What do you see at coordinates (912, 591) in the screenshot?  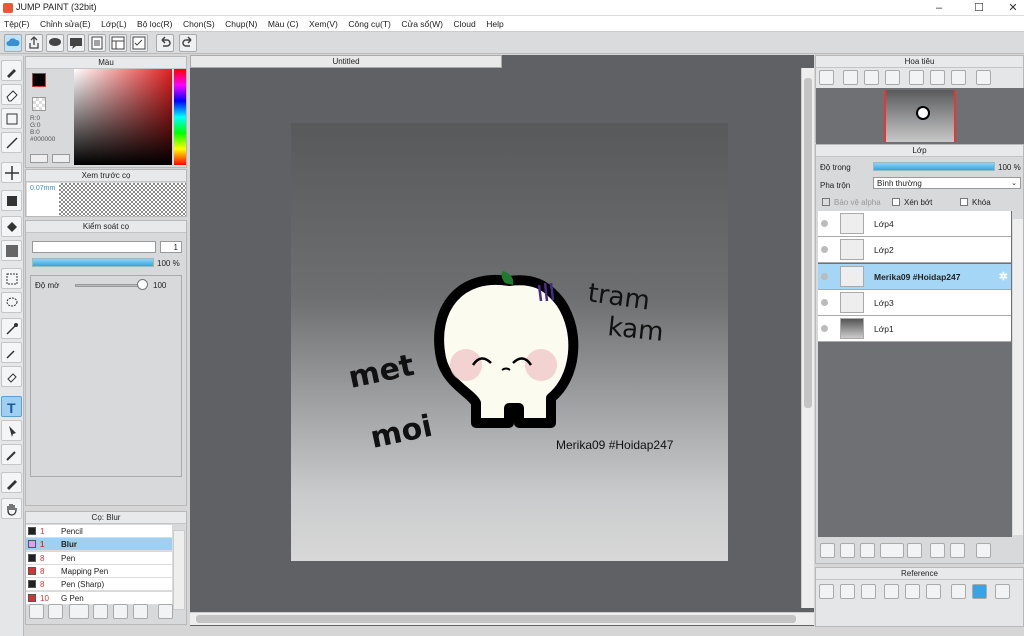 I see `ref-fit-icon` at bounding box center [912, 591].